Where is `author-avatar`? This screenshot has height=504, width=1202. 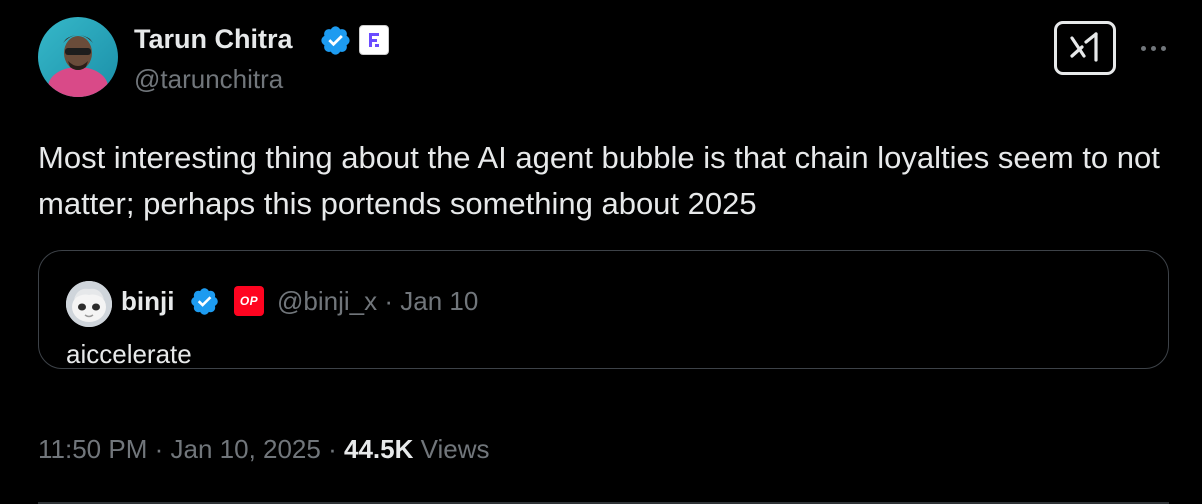
author-avatar is located at coordinates (78, 57).